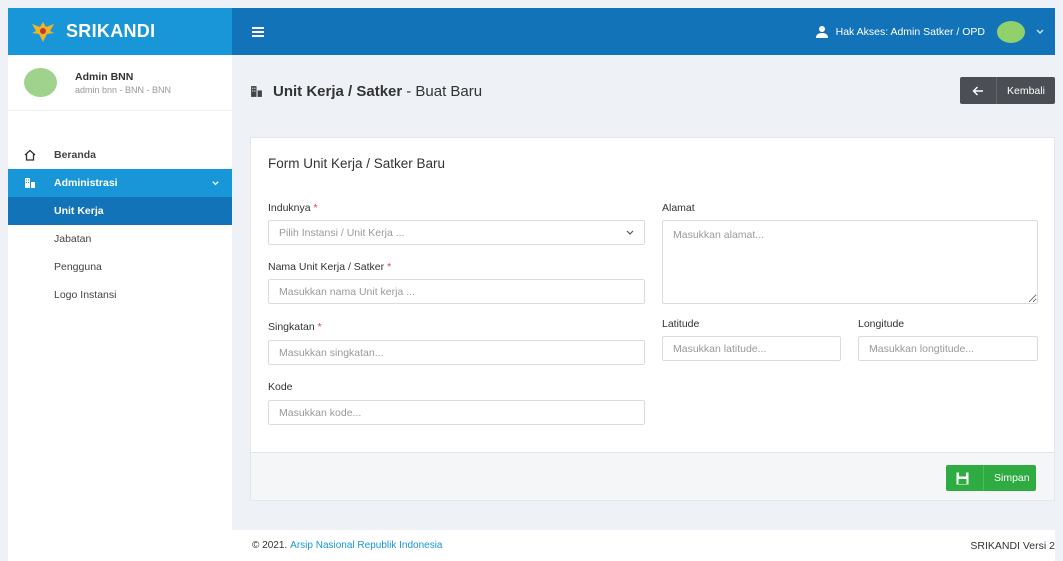 Image resolution: width=1063 pixels, height=561 pixels. Describe the element at coordinates (75, 155) in the screenshot. I see `sidebar-item-label: Beranda` at that location.